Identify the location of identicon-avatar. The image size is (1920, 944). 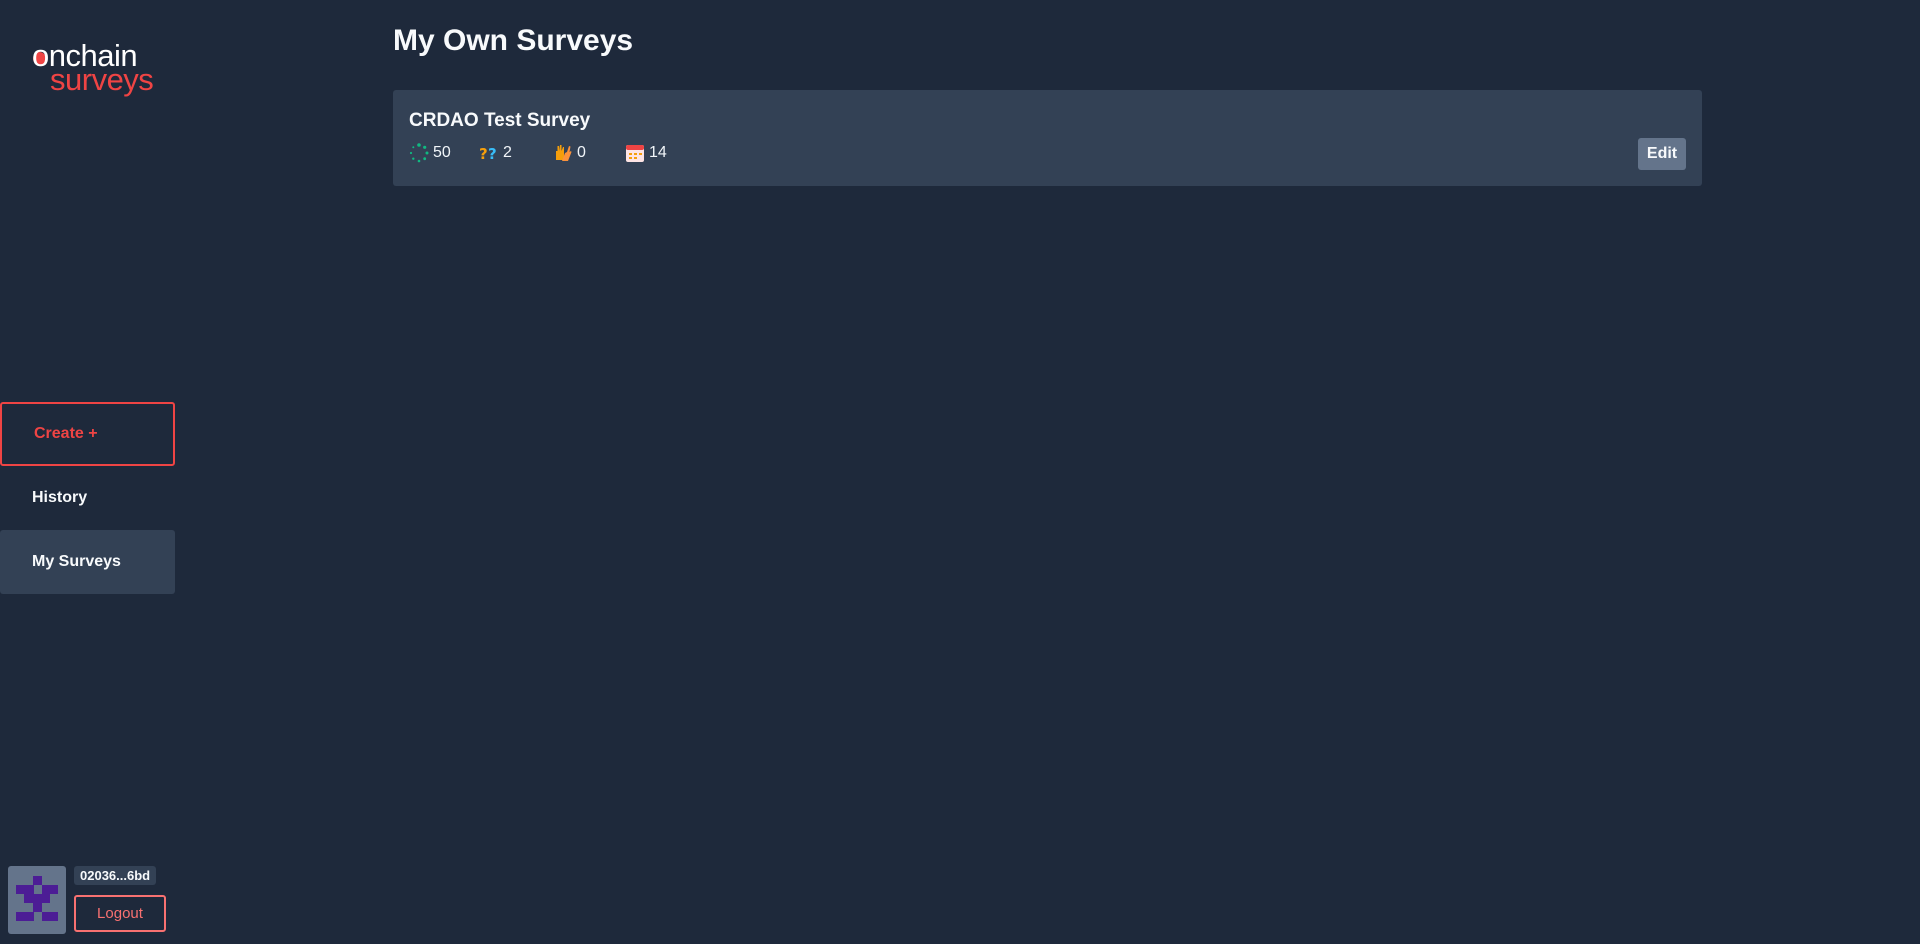
(37, 900).